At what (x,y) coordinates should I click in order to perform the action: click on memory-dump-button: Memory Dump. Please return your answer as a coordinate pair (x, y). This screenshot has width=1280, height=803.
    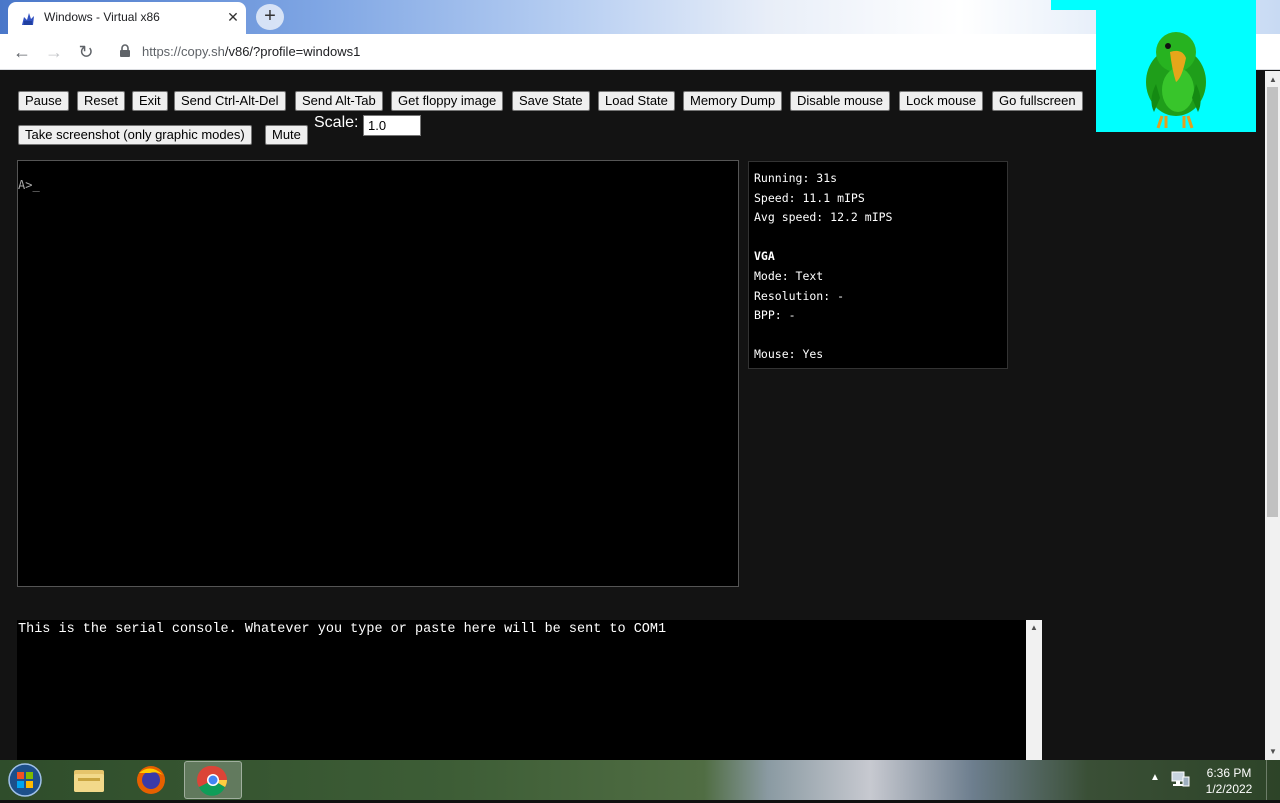
    Looking at the image, I should click on (733, 101).